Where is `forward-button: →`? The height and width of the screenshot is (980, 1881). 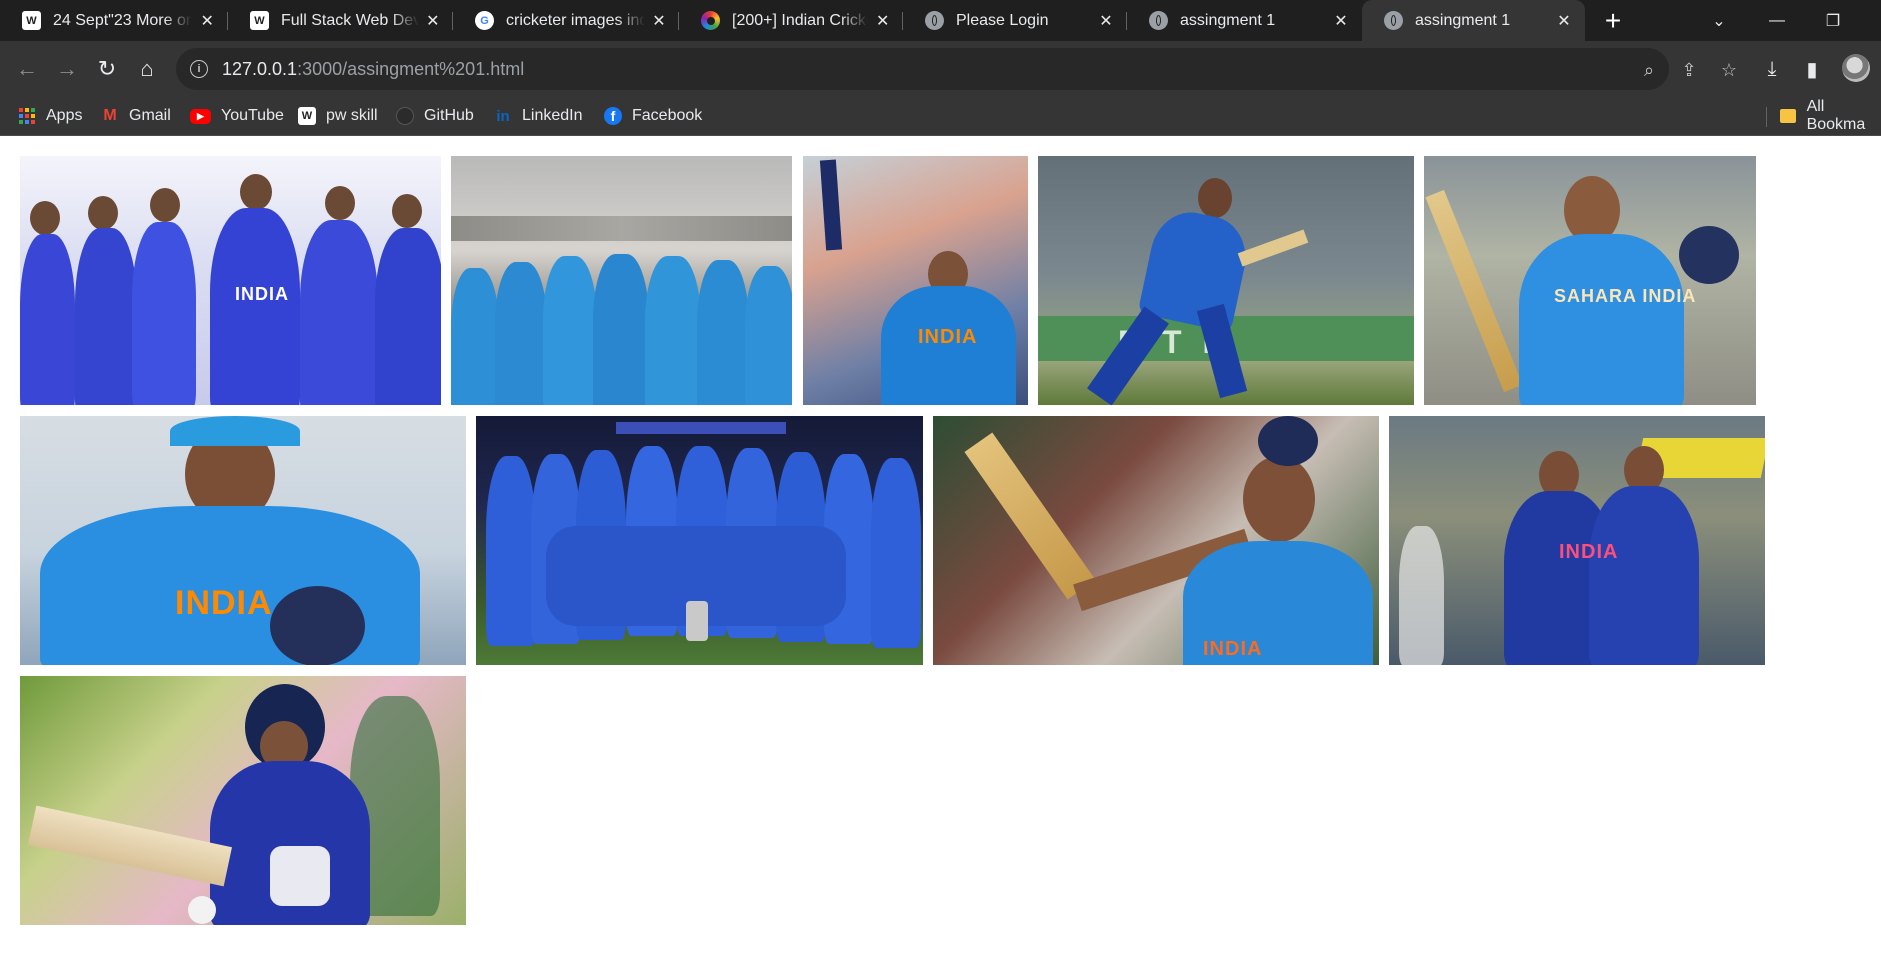 forward-button: → is located at coordinates (67, 69).